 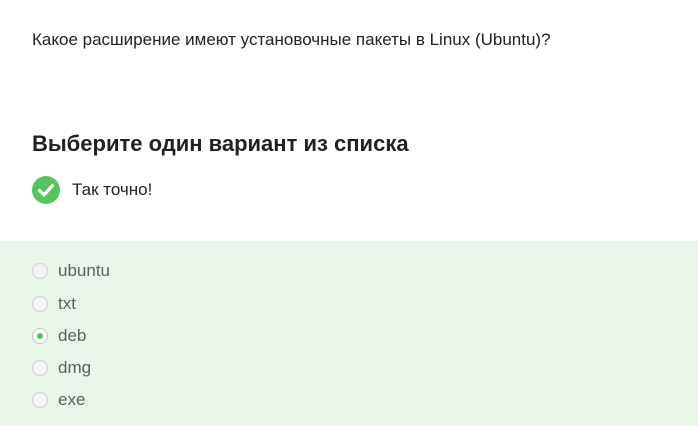 I want to click on feedback-message: Так точно!, so click(x=92, y=190).